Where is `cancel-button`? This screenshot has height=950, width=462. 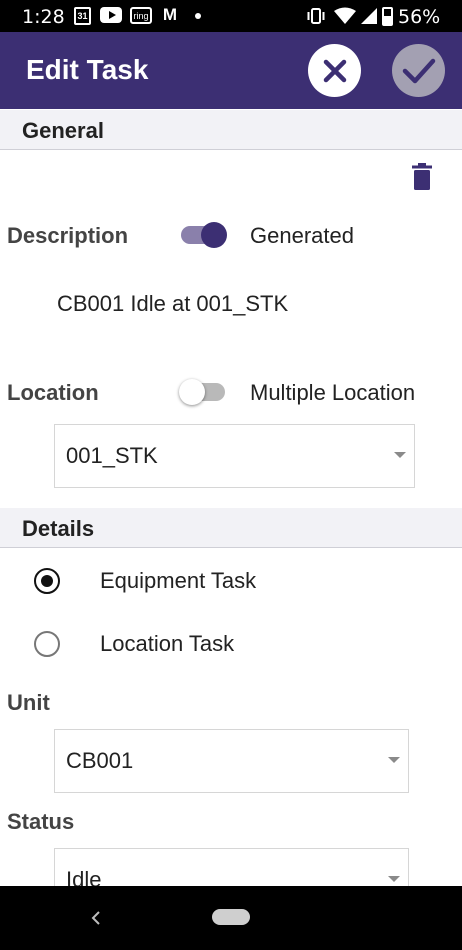
cancel-button is located at coordinates (334, 70).